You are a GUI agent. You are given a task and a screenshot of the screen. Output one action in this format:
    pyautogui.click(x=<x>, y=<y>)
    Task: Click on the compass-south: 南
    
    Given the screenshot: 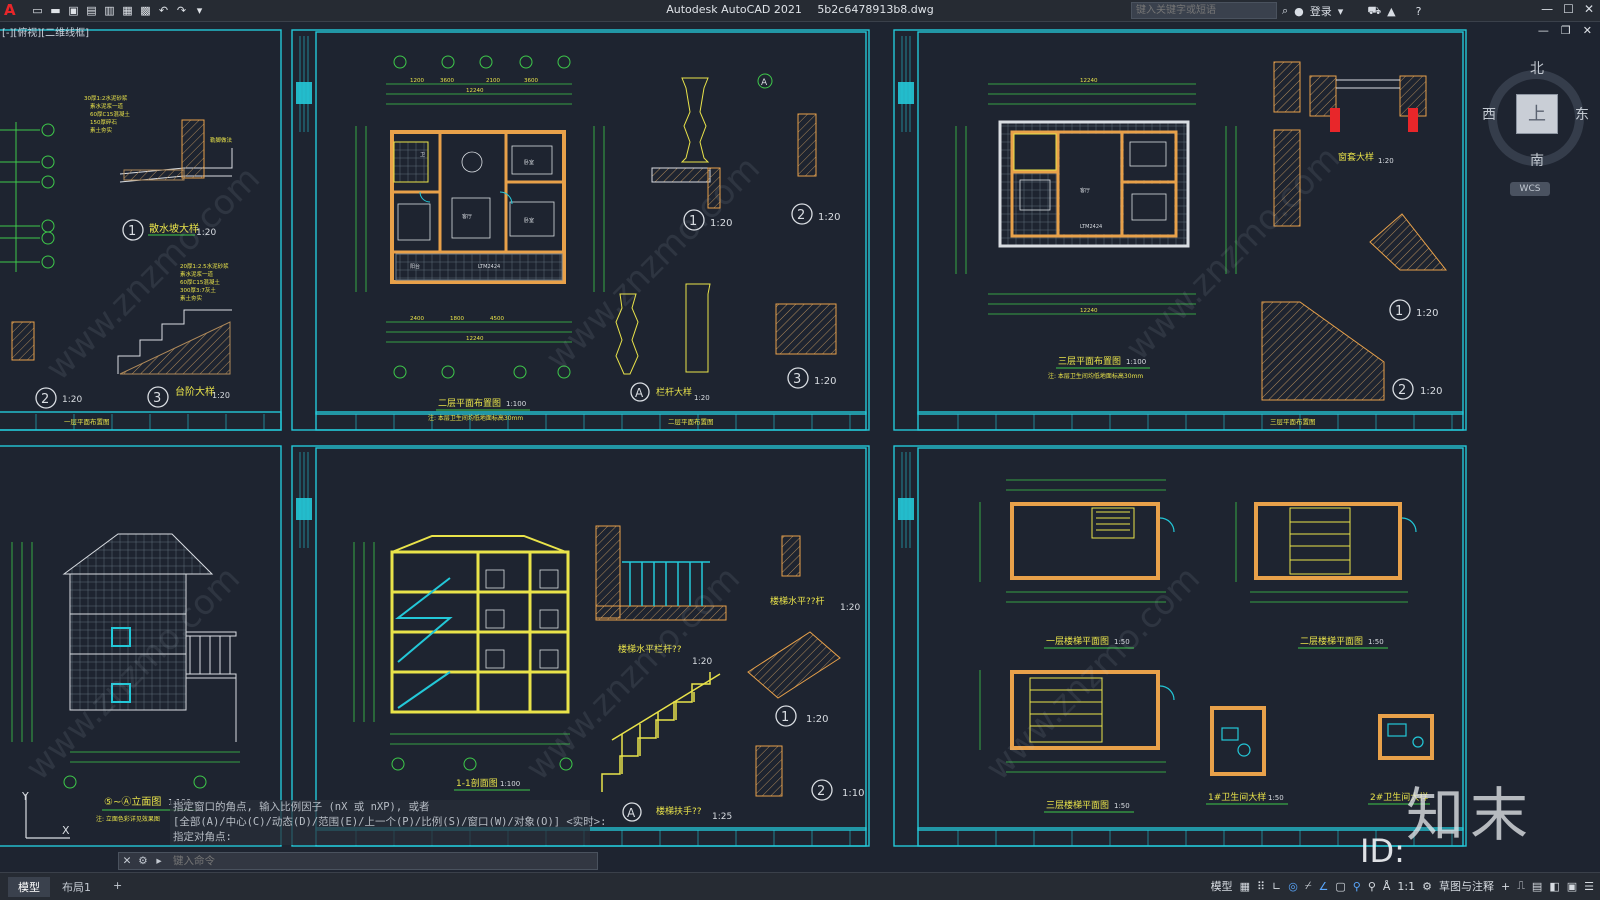 What is the action you would take?
    pyautogui.click(x=1537, y=160)
    